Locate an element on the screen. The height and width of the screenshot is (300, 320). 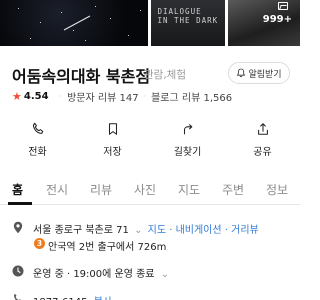
rating-value: 4.54 is located at coordinates (36, 96).